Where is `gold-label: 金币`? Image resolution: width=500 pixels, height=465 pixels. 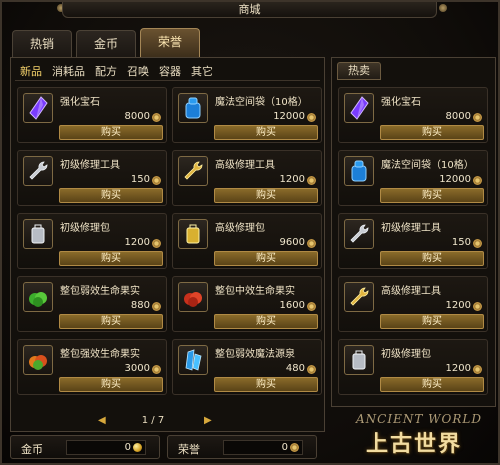 gold-label: 金币 is located at coordinates (32, 449).